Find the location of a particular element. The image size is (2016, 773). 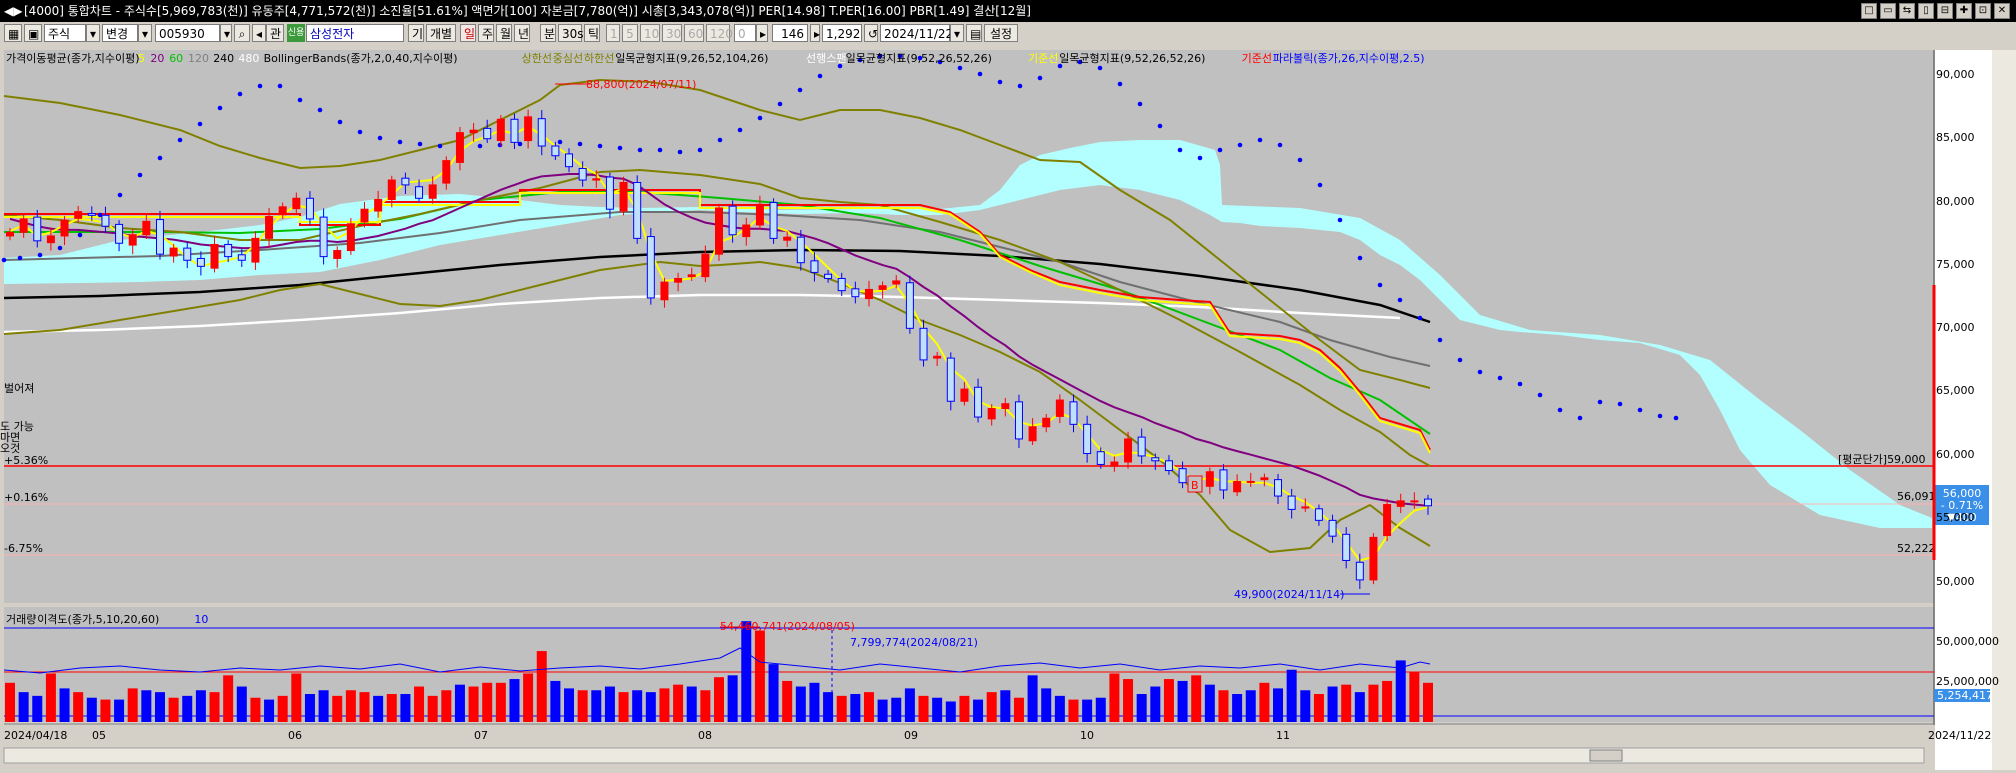

count-spin-icon: ▸ is located at coordinates (815, 33).